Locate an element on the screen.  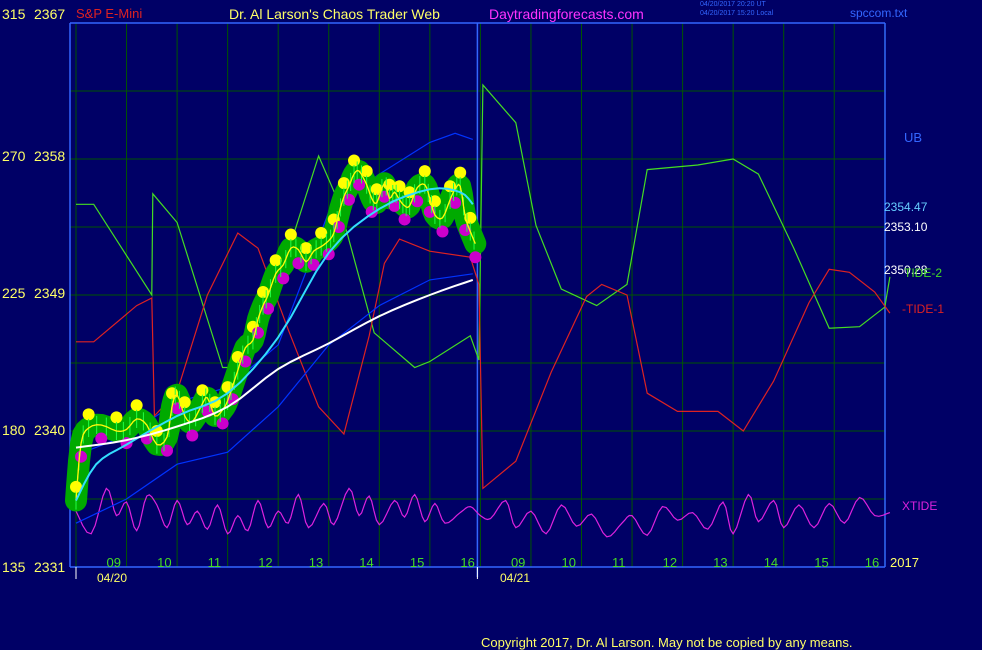
y-tick-right-2358: 2358 is located at coordinates (50, 156).